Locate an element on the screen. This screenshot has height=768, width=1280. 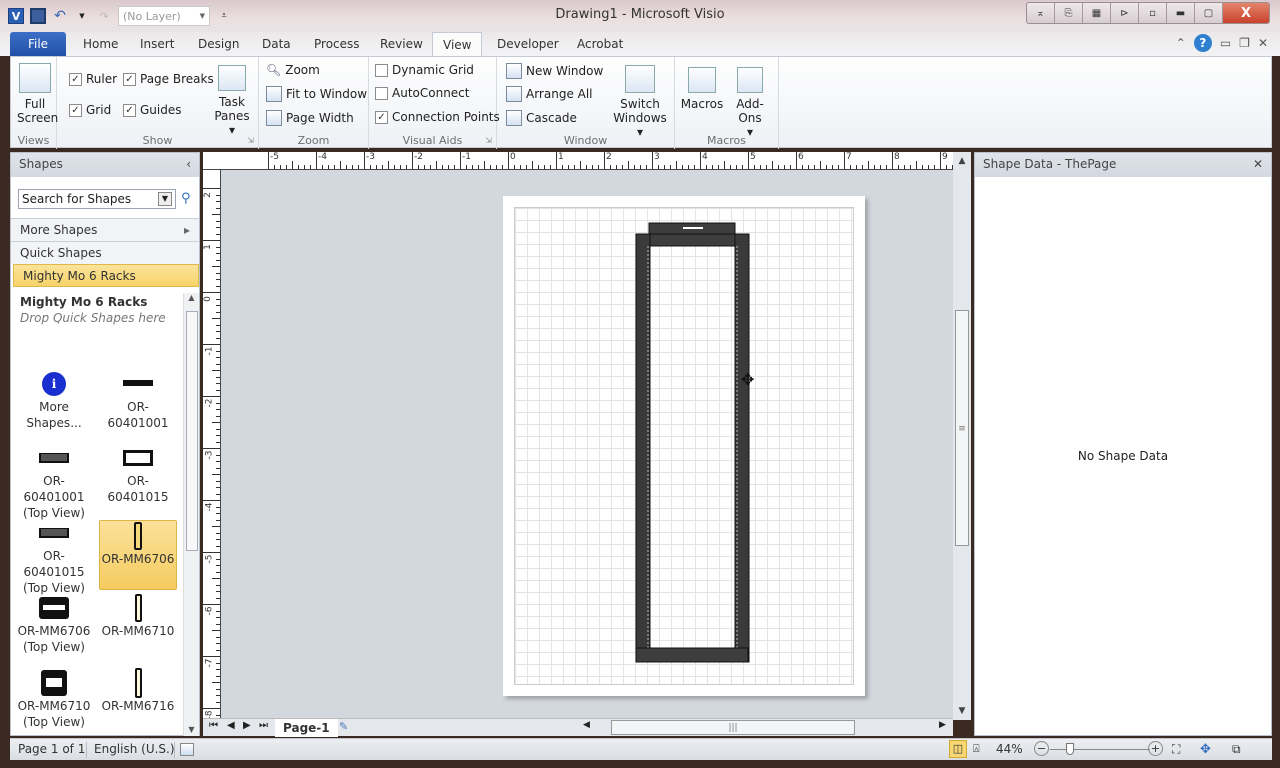
vertical-scroll-thumb: ≡ is located at coordinates (962, 428).